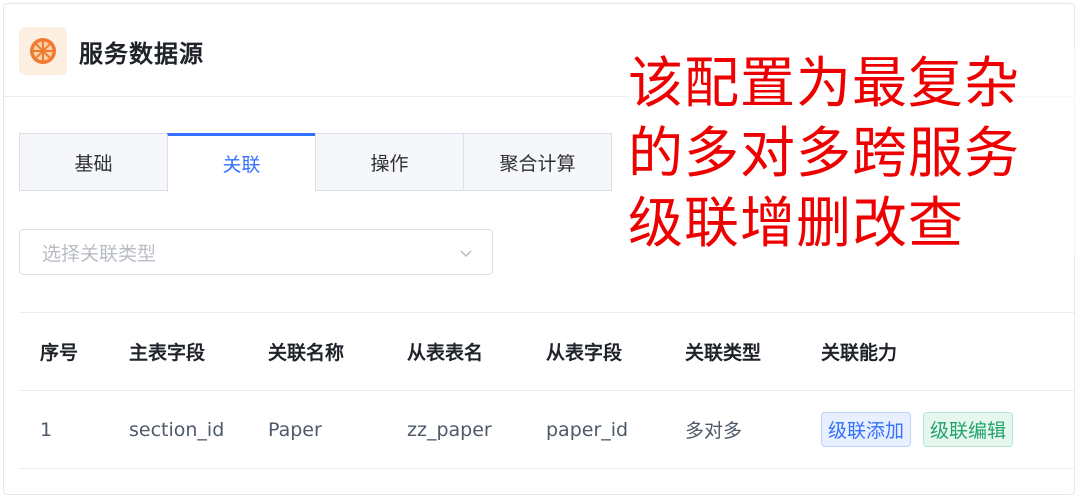 This screenshot has width=1080, height=499. Describe the element at coordinates (99, 253) in the screenshot. I see `relation-type-placeholder: 选择关联类型` at that location.